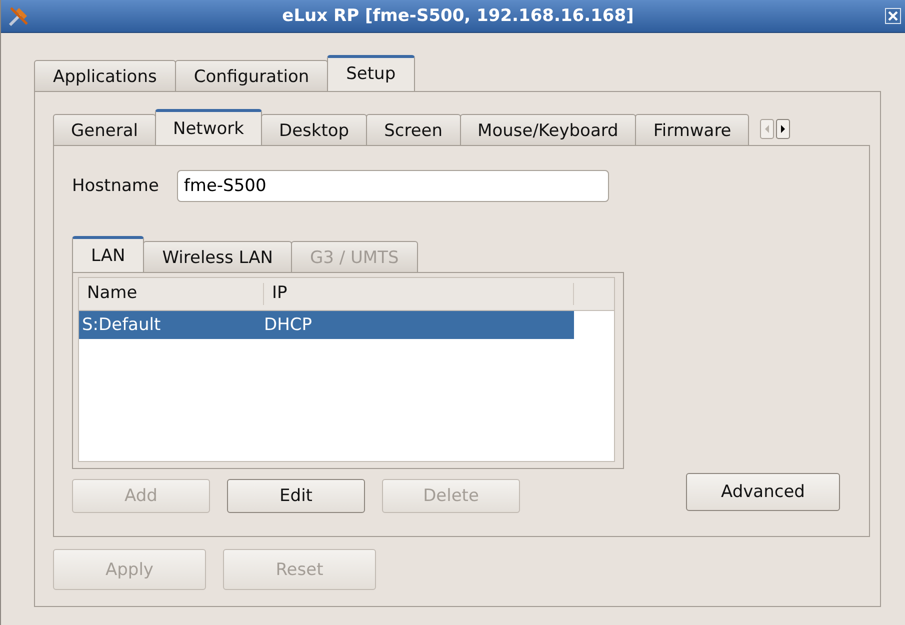 Image resolution: width=905 pixels, height=625 pixels. What do you see at coordinates (108, 254) in the screenshot?
I see `tab: LAN` at bounding box center [108, 254].